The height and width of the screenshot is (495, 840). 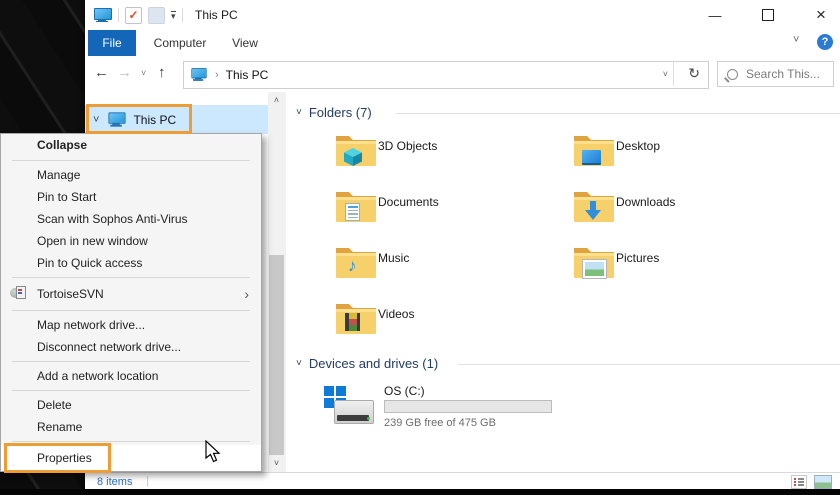 I want to click on properties-check-icon: ✓, so click(x=133, y=15).